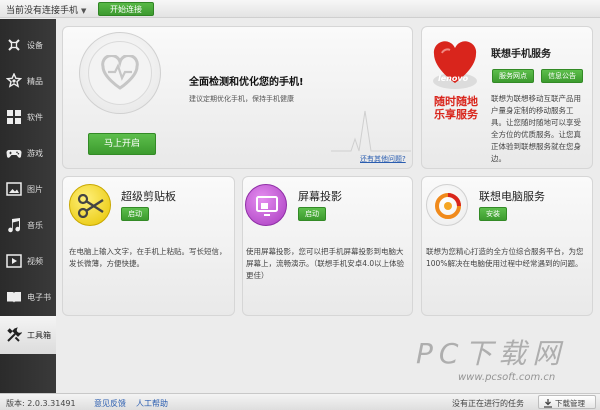 The image size is (600, 410). I want to click on sidebar-item-label: 图片, so click(35, 189).